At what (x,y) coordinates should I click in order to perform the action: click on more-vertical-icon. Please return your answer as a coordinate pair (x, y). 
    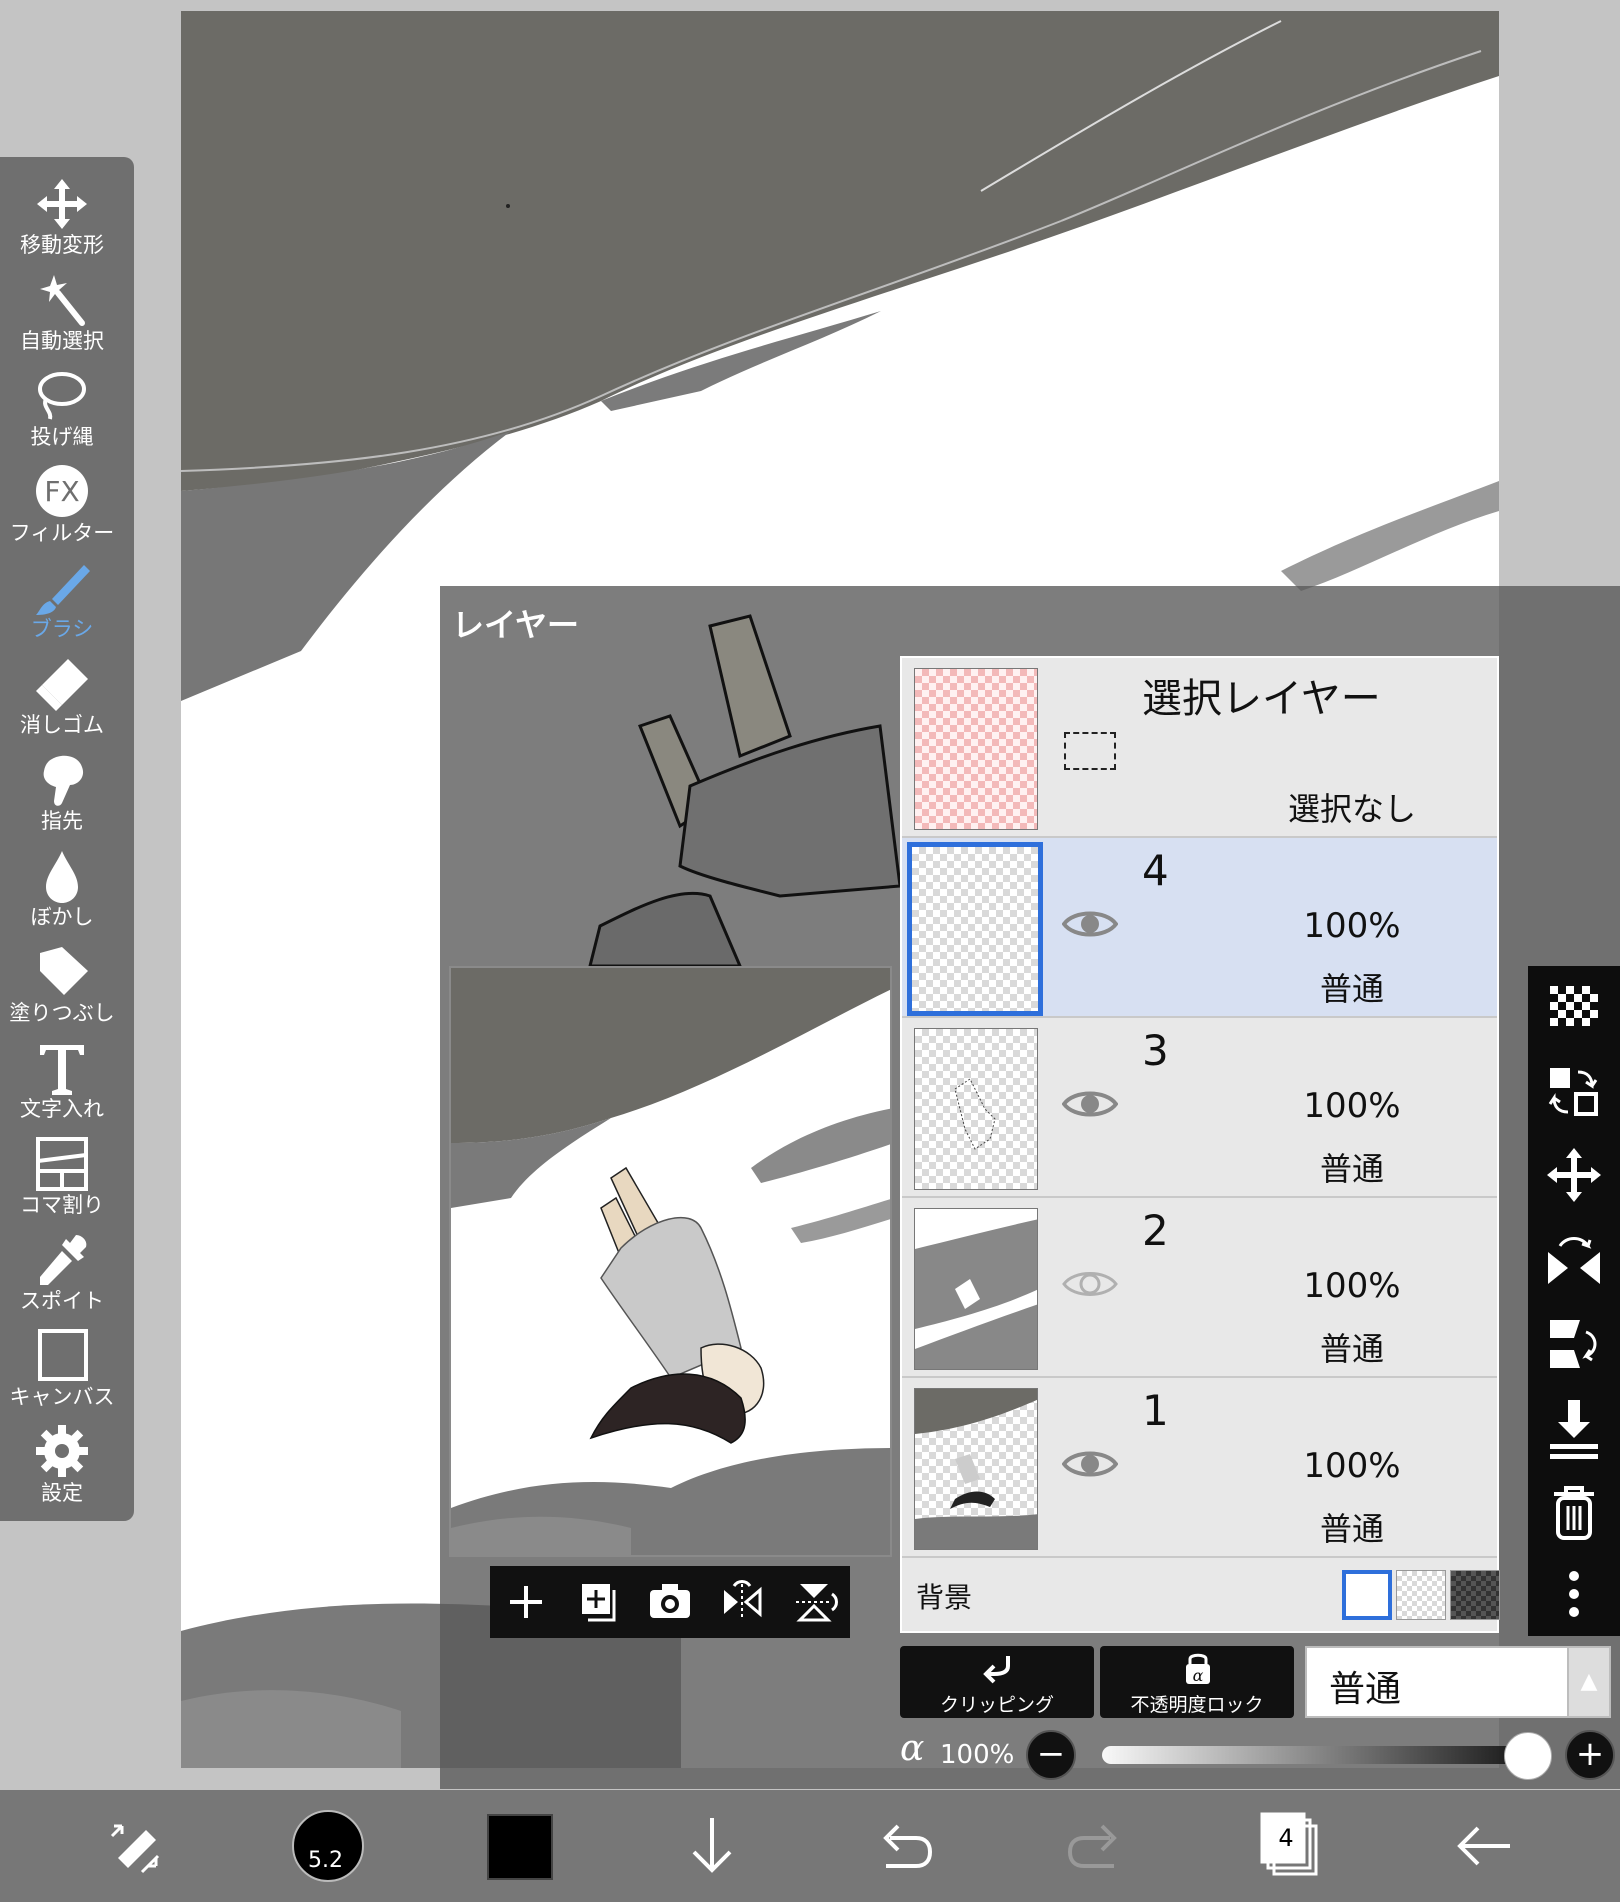
    Looking at the image, I should click on (1574, 1597).